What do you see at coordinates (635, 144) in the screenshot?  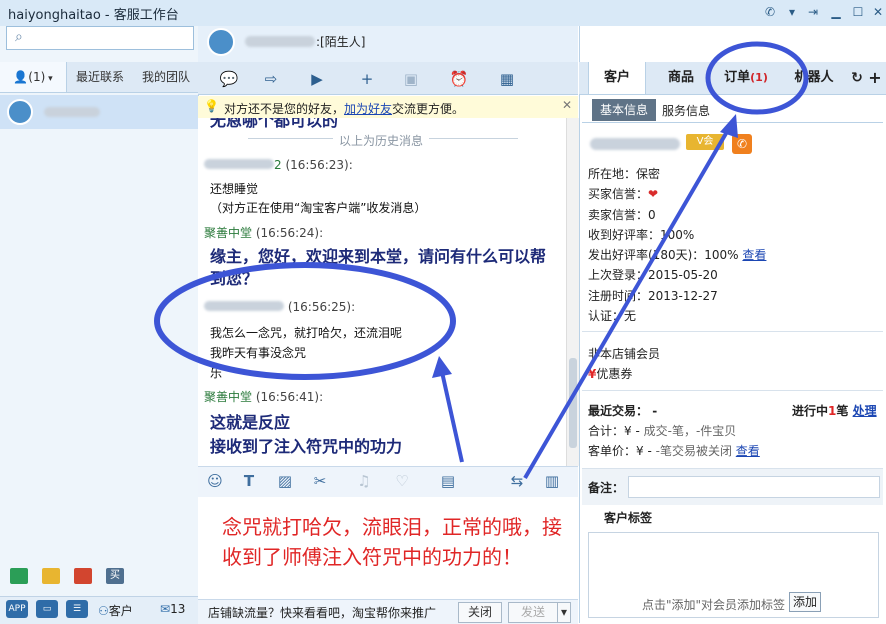 I see `customer-name-redacted` at bounding box center [635, 144].